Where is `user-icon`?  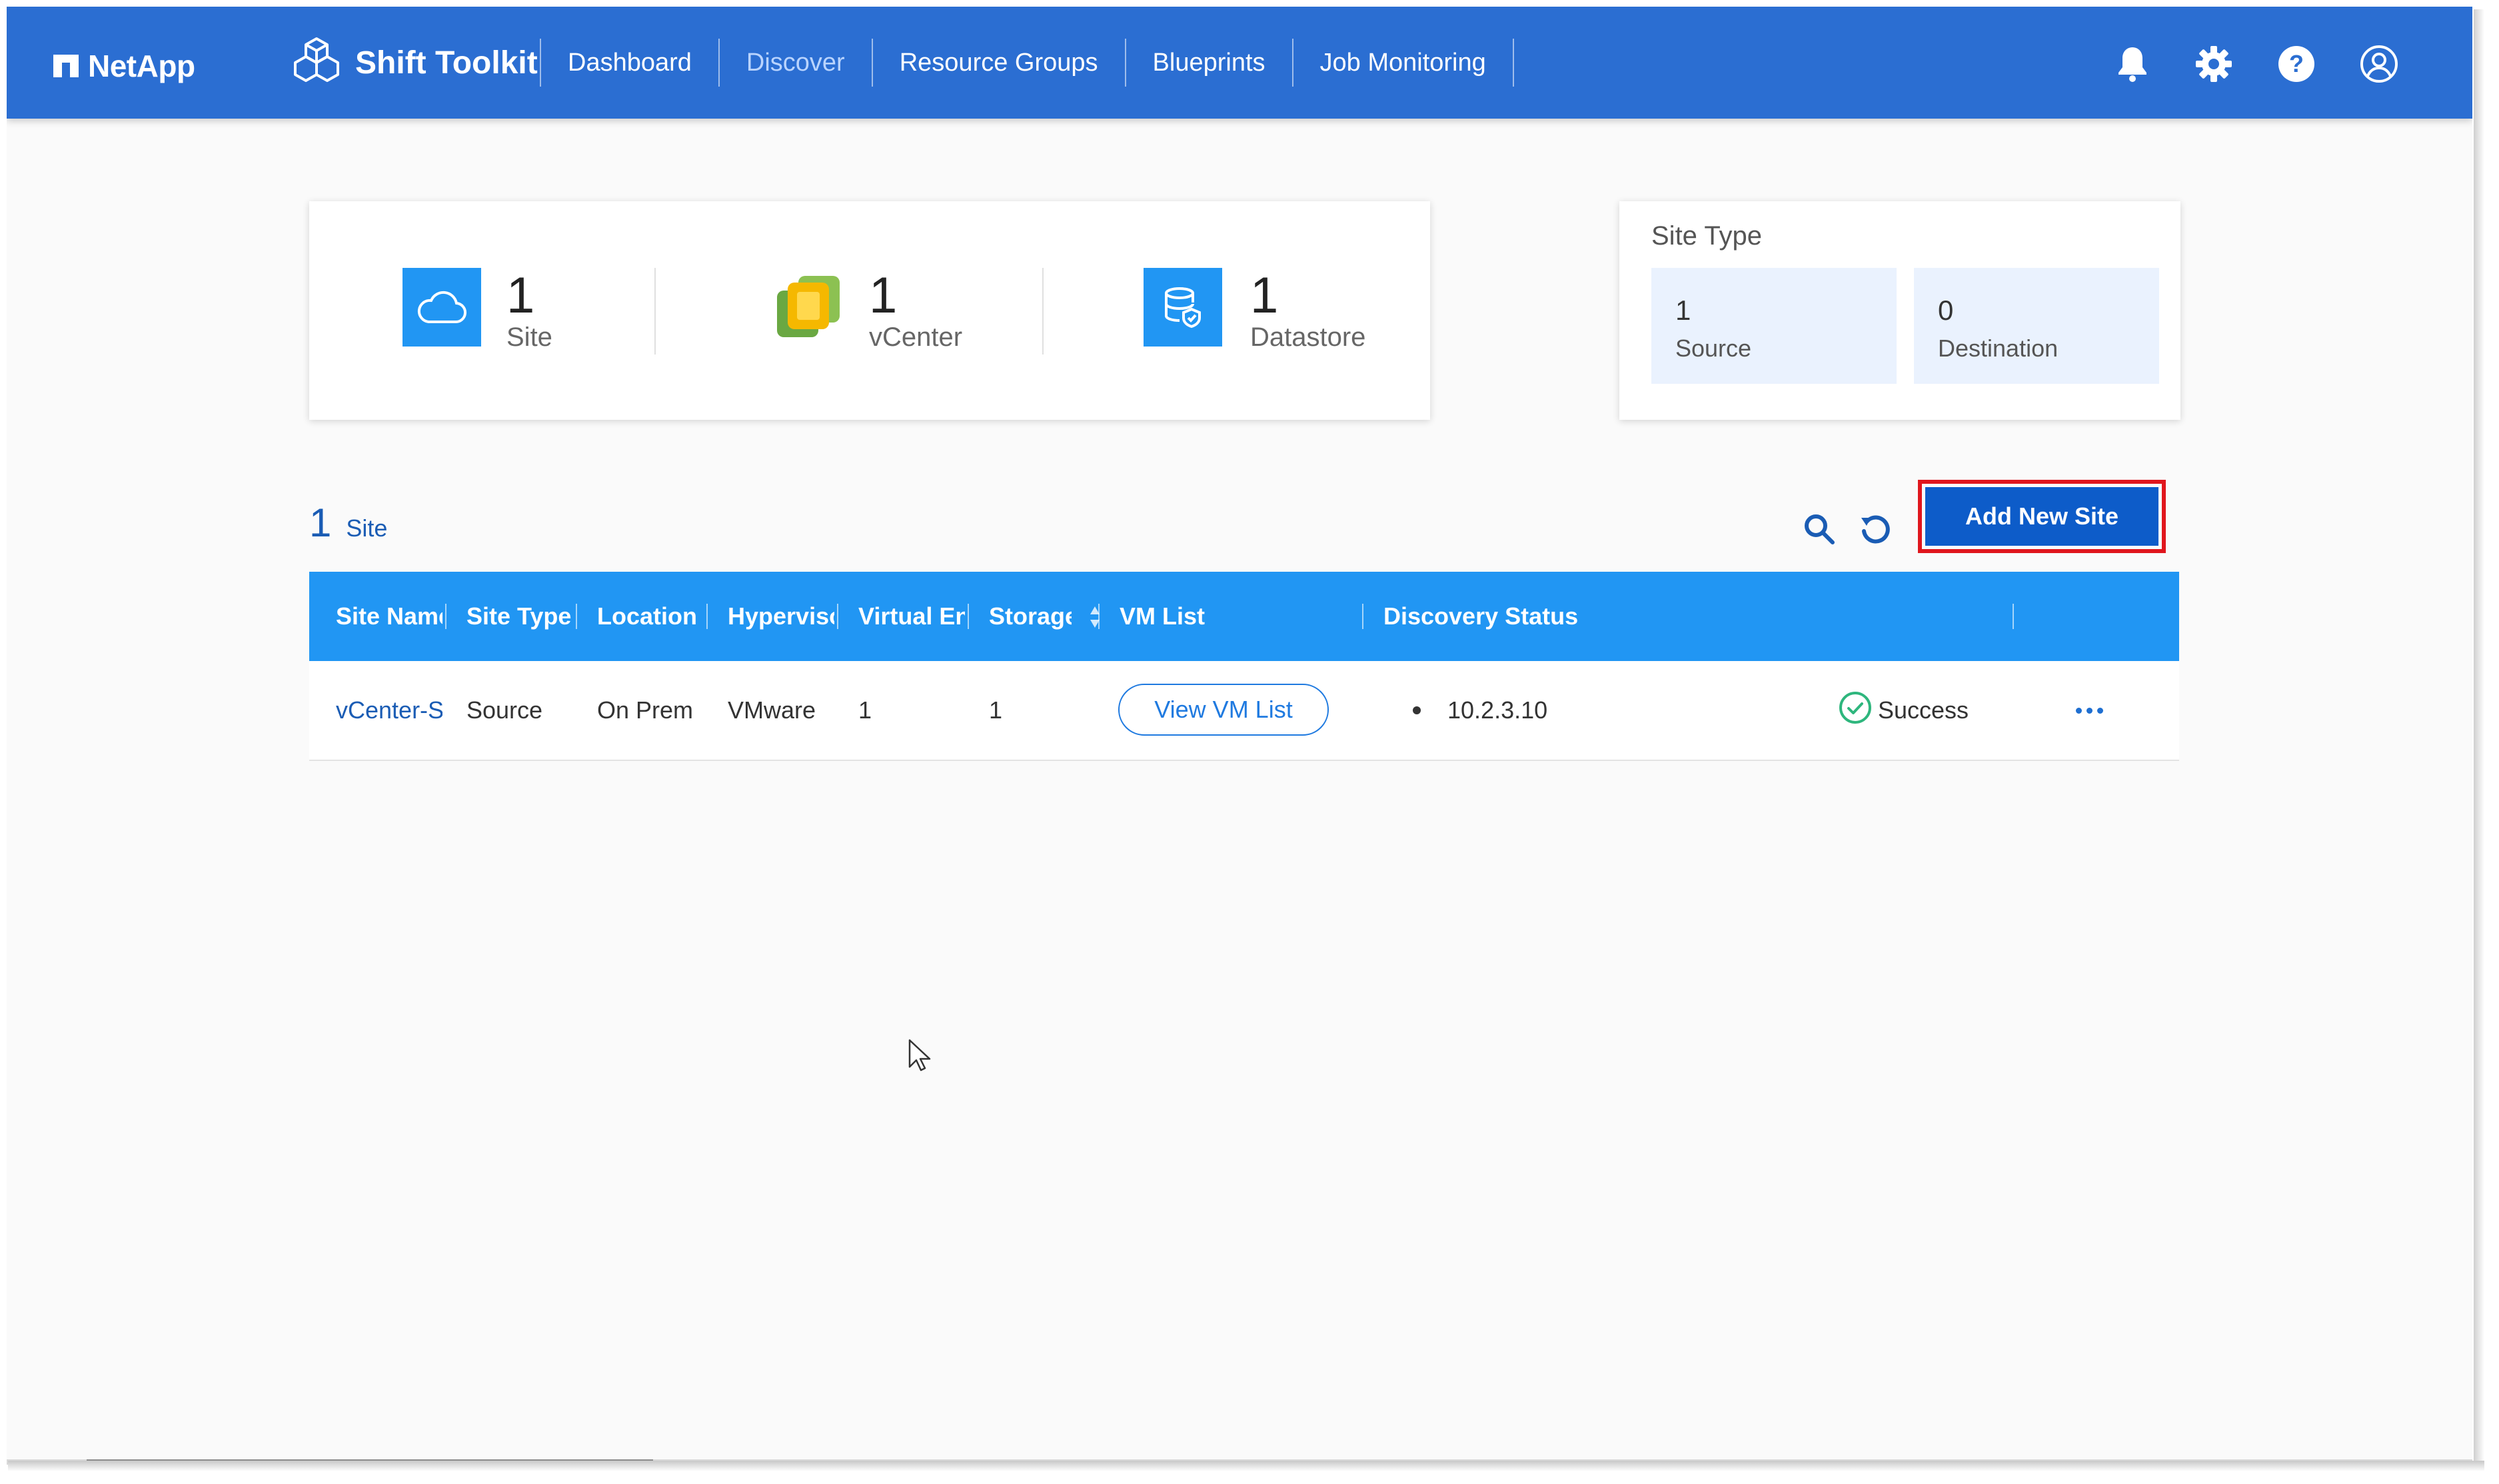
user-icon is located at coordinates (2379, 64).